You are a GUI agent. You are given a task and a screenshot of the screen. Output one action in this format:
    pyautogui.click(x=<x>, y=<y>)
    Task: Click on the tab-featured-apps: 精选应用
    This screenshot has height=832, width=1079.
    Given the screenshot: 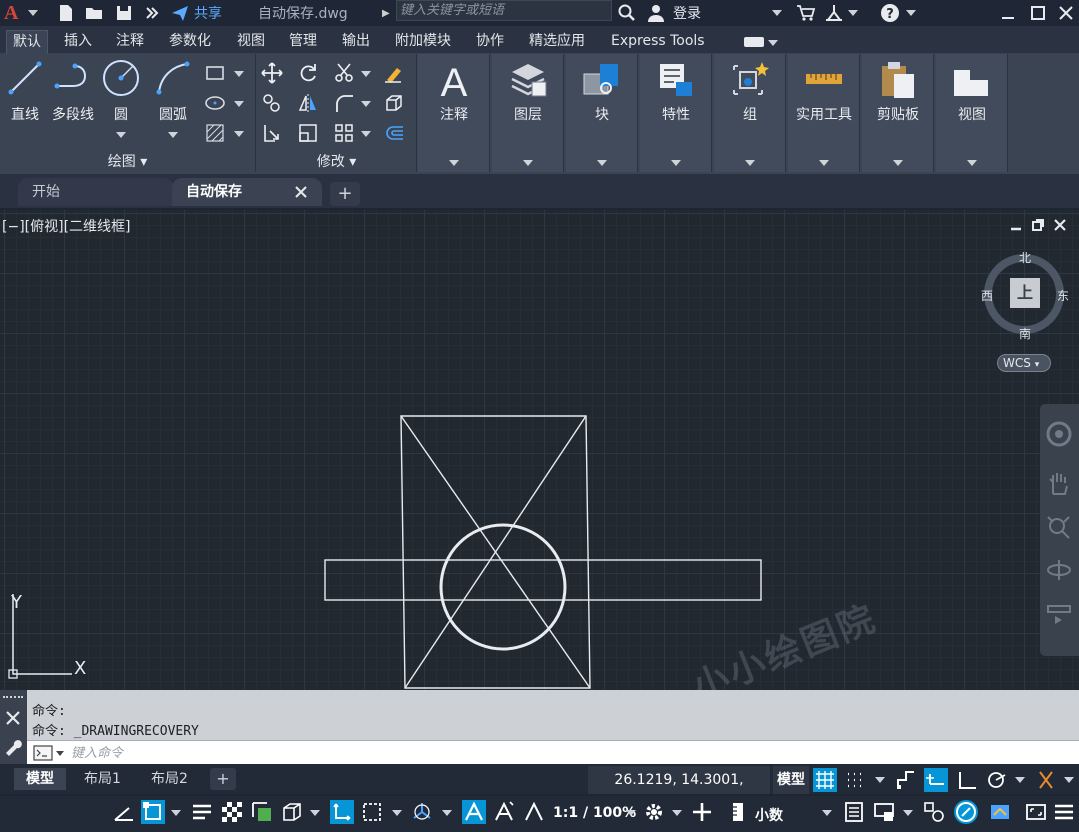 What is the action you would take?
    pyautogui.click(x=557, y=42)
    